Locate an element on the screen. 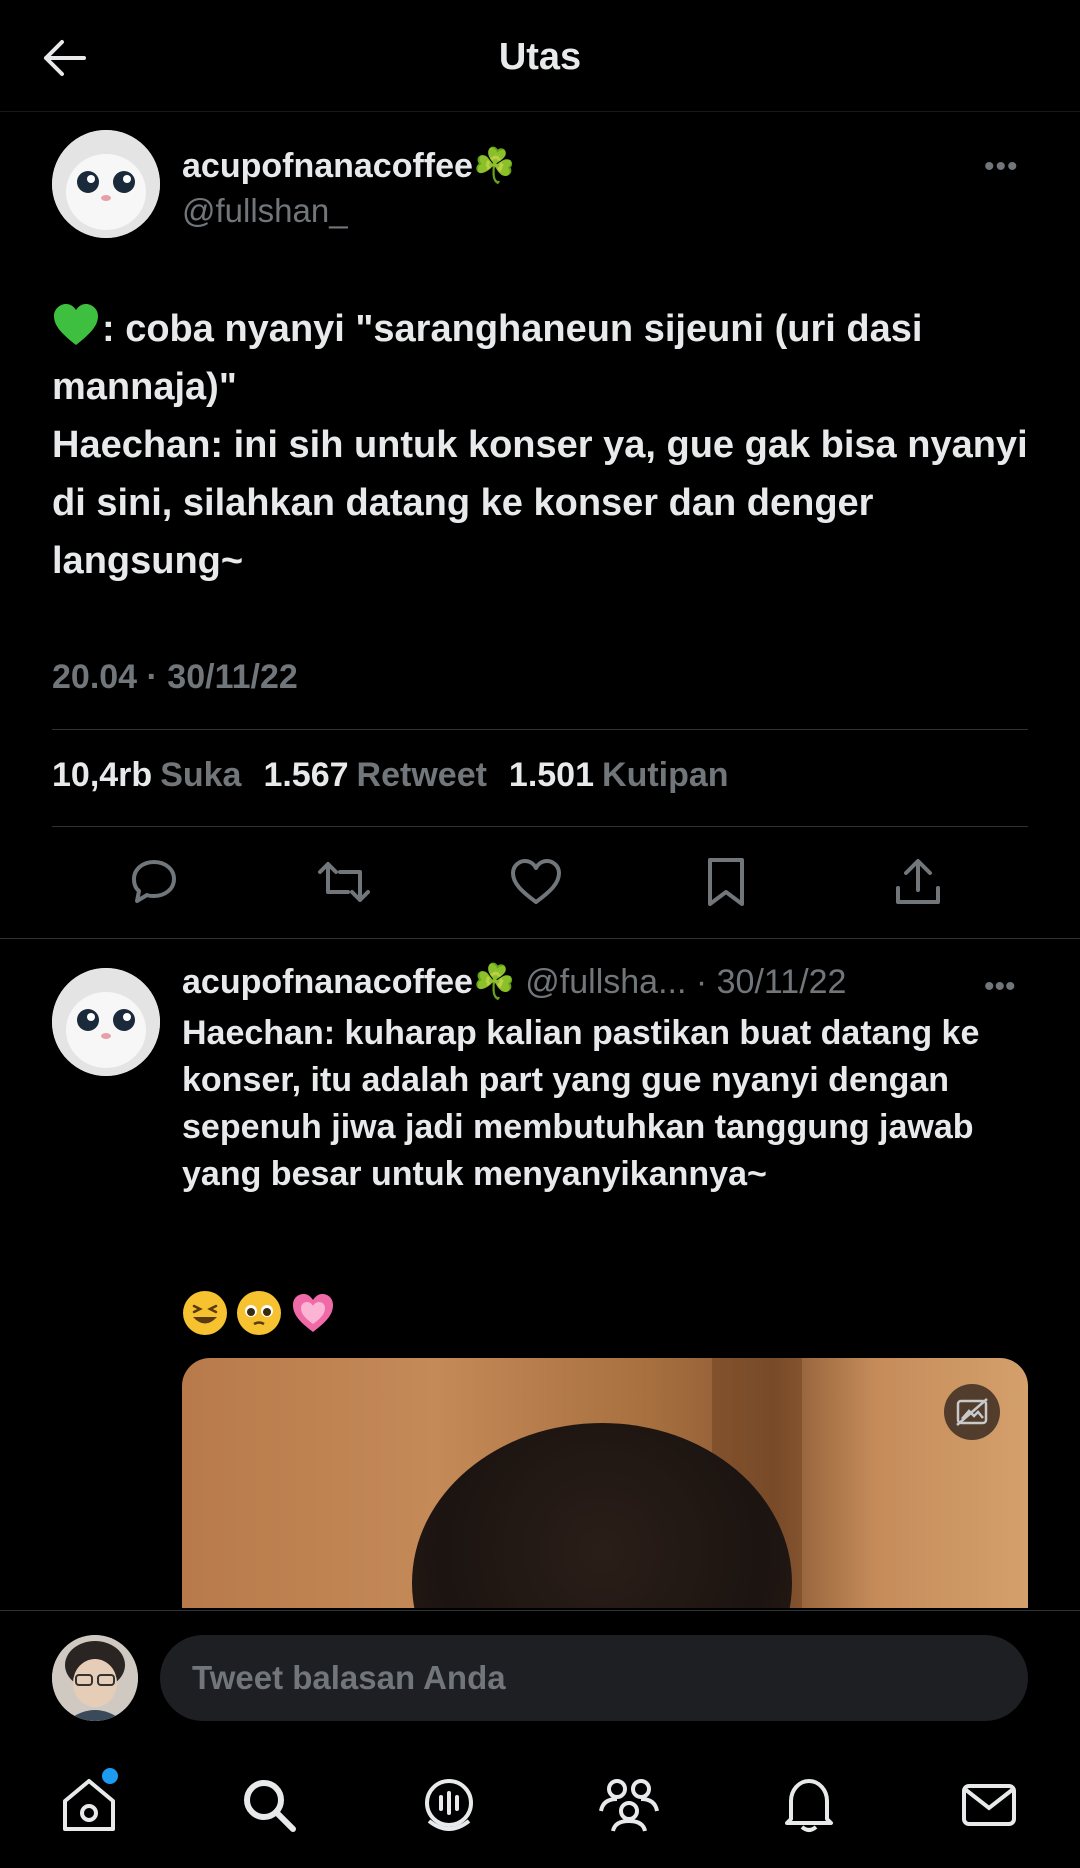 The width and height of the screenshot is (1080, 1868). communities-icon is located at coordinates (629, 1805).